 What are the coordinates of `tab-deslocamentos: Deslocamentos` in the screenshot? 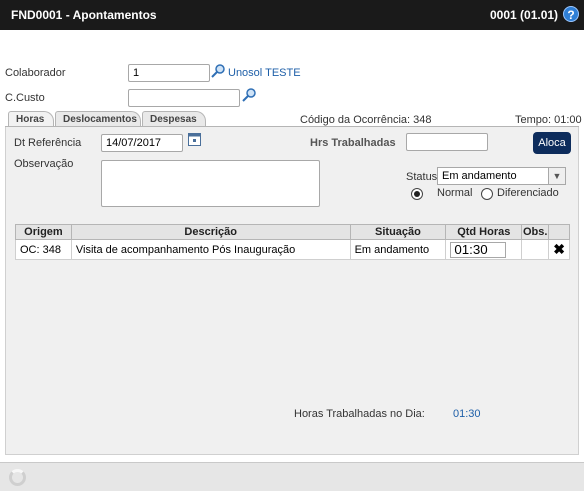 It's located at (98, 118).